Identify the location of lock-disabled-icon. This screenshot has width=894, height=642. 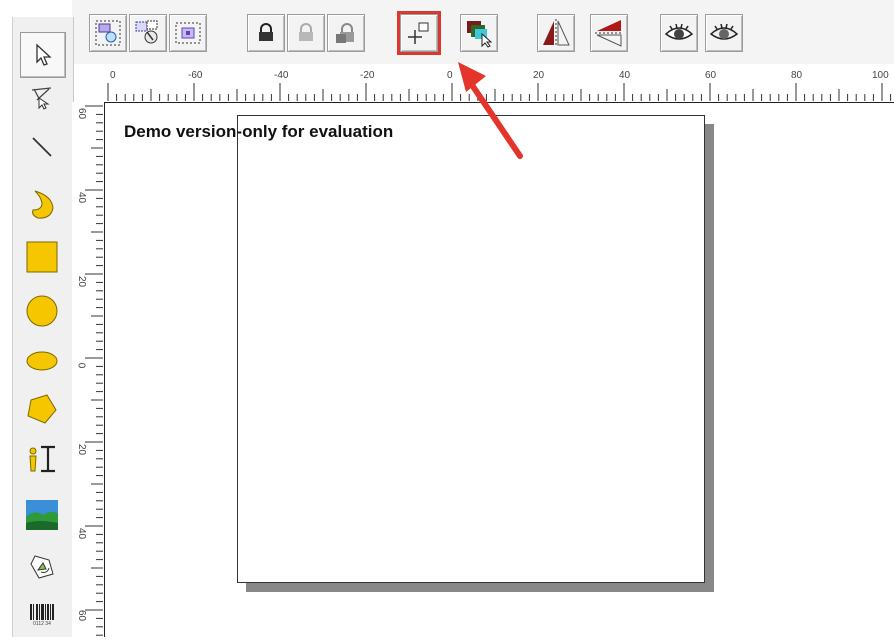
(306, 32).